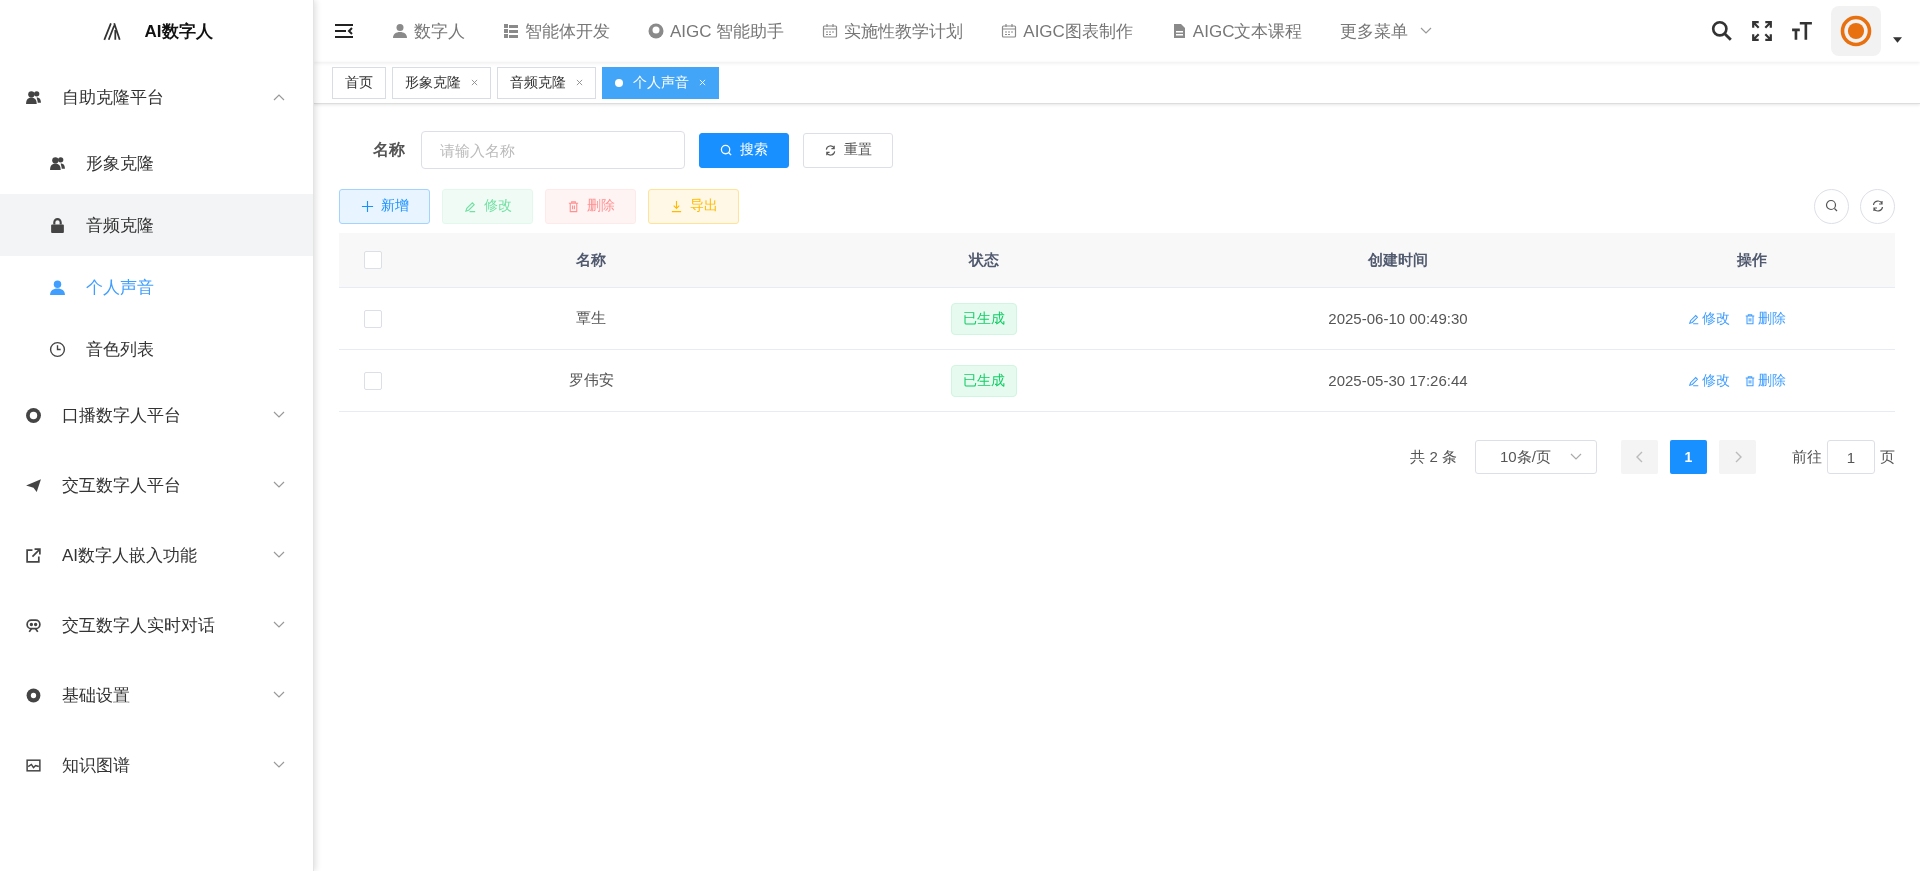  What do you see at coordinates (384, 206) in the screenshot?
I see `toolbar-button: 新增` at bounding box center [384, 206].